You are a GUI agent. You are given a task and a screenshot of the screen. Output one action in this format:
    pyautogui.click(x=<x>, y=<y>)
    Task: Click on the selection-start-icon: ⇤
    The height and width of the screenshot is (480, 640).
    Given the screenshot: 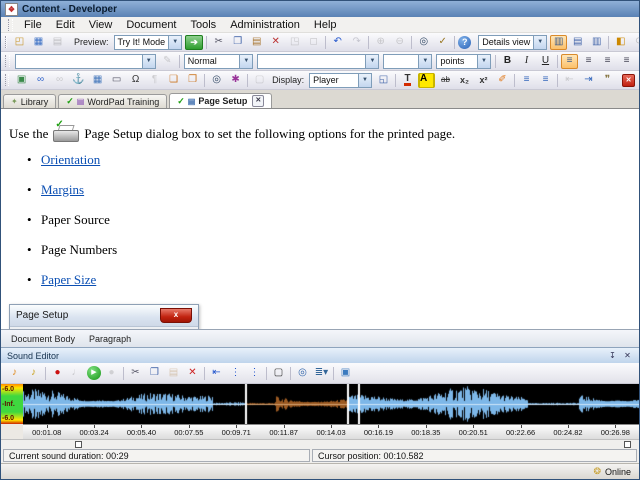 What is the action you would take?
    pyautogui.click(x=216, y=373)
    